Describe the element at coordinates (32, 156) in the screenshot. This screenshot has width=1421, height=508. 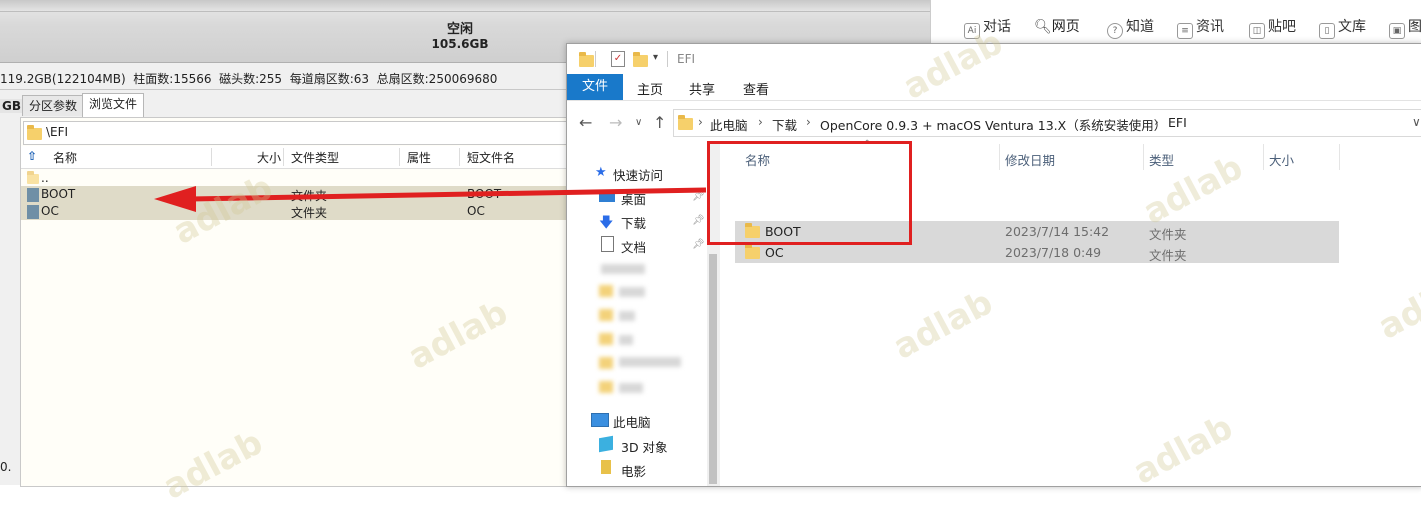
I see `sort-up-icon: ⇧` at that location.